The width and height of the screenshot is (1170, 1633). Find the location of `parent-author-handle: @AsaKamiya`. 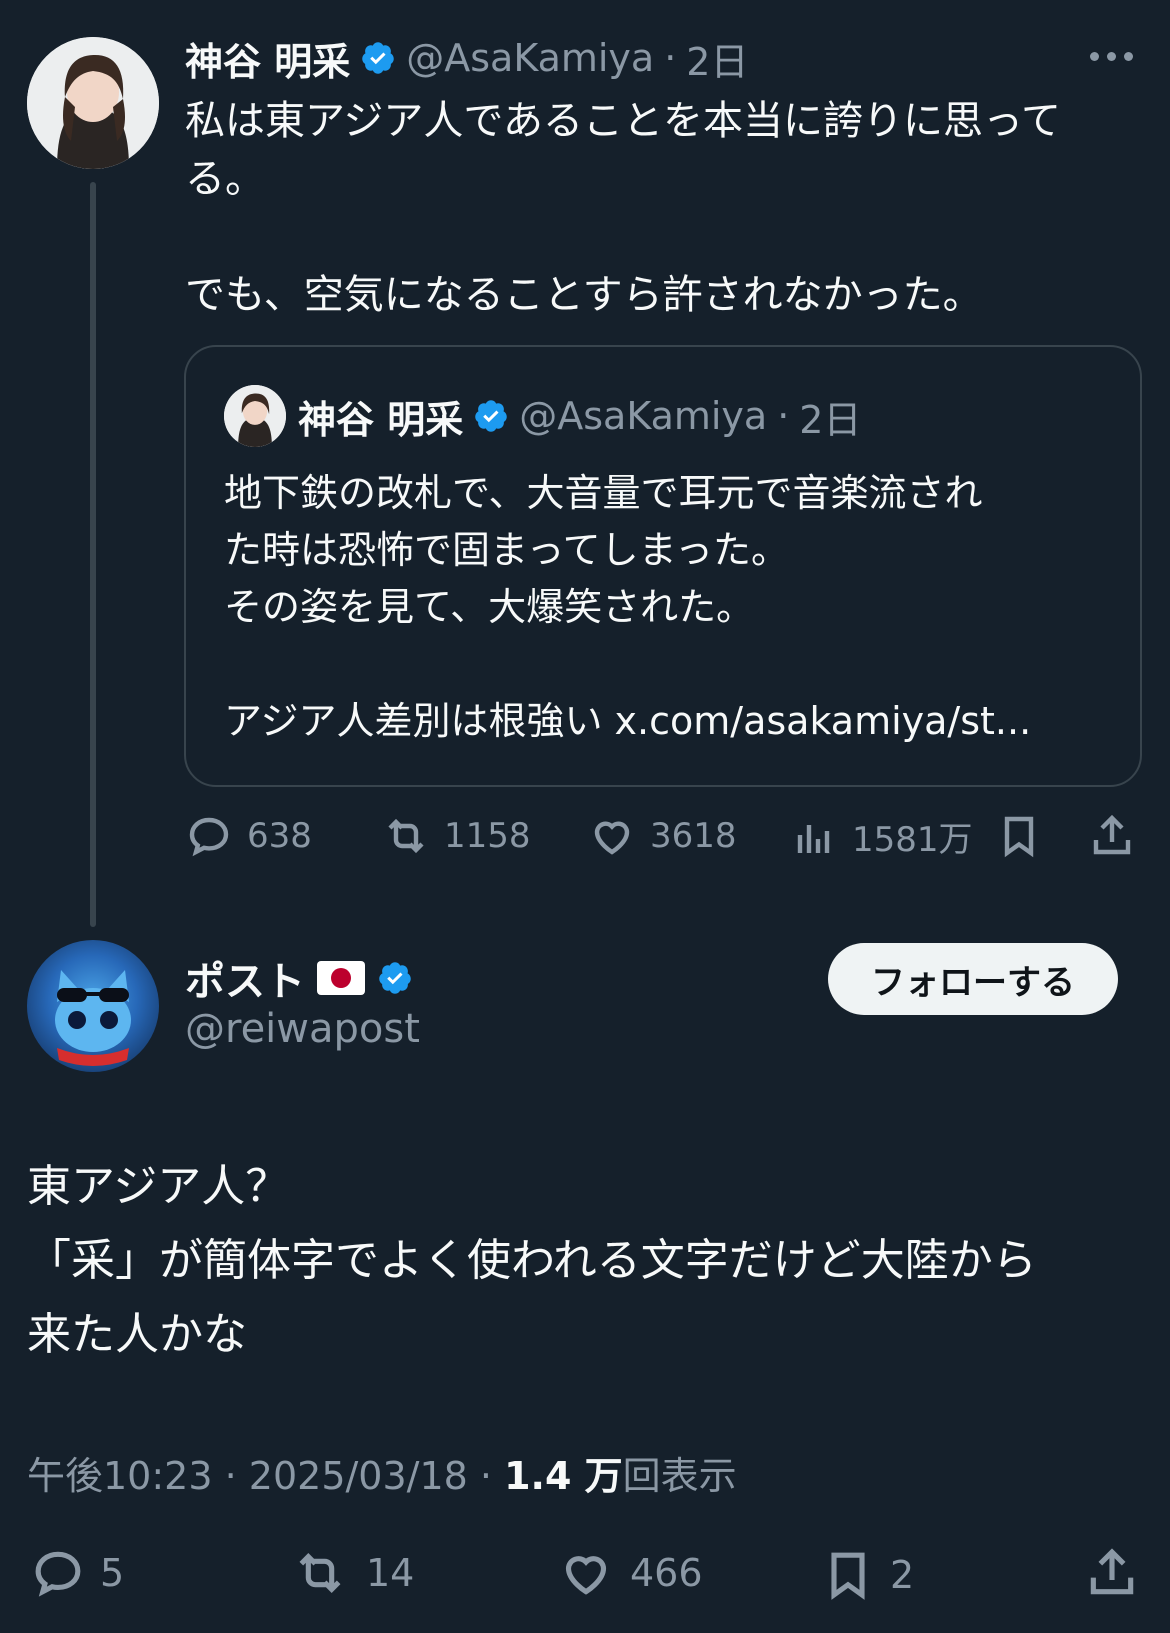

parent-author-handle: @AsaKamiya is located at coordinates (530, 58).